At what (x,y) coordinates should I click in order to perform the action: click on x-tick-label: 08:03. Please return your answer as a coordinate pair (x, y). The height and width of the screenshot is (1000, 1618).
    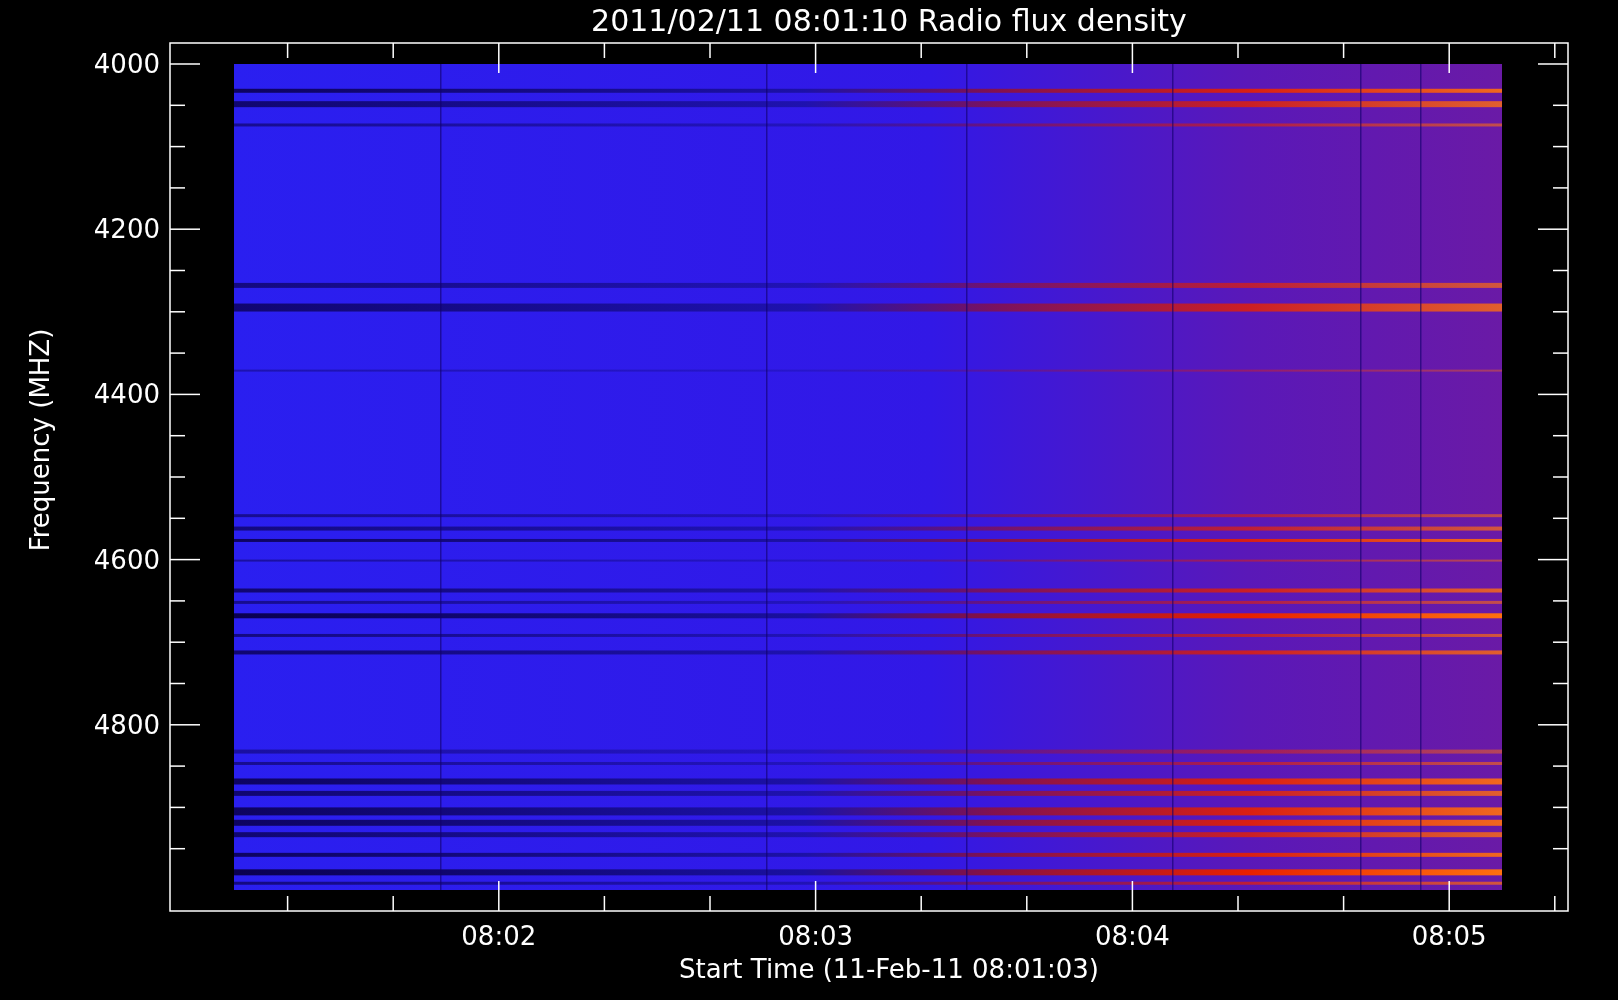
    Looking at the image, I should click on (816, 936).